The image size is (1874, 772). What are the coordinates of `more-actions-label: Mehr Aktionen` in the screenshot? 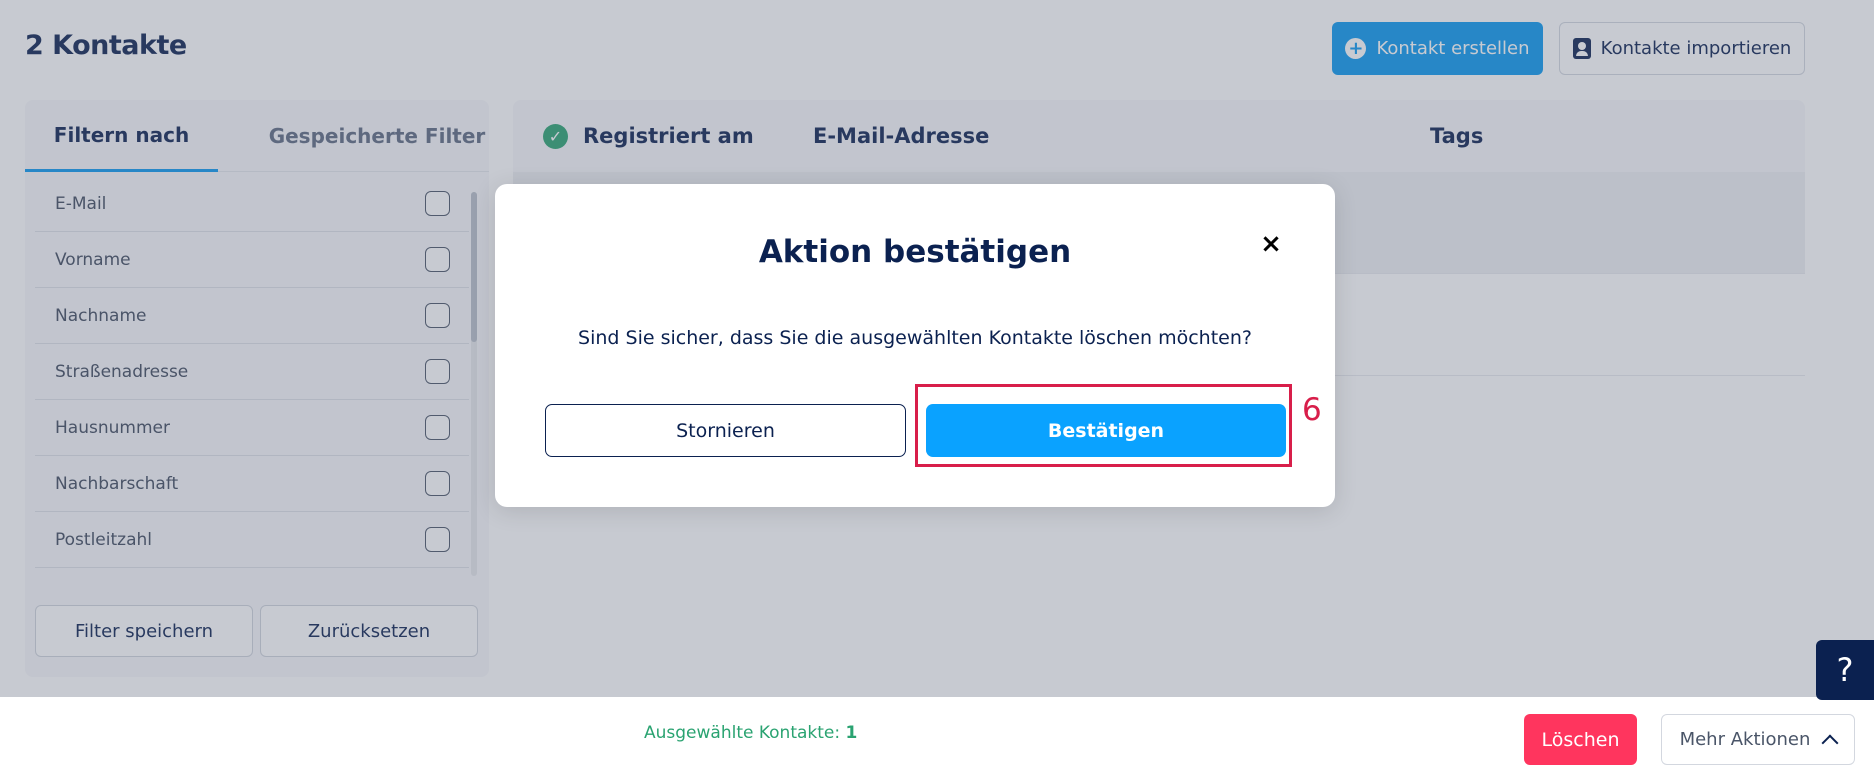 It's located at (1745, 739).